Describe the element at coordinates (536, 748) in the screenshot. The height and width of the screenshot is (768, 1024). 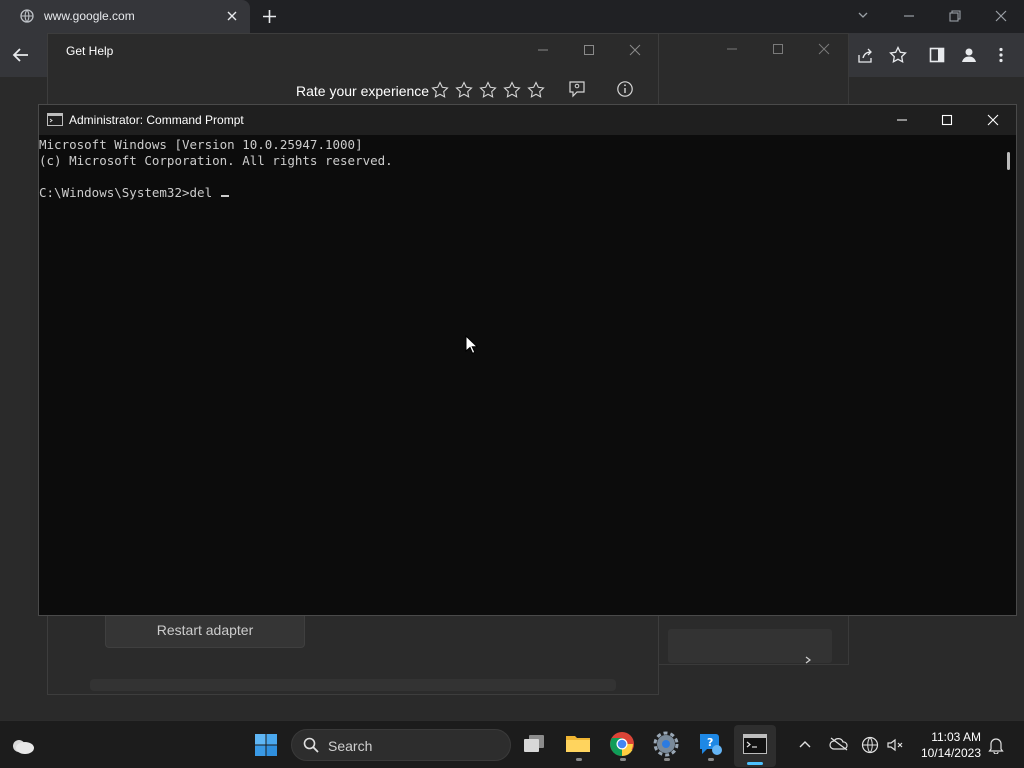
I see `task-view-icon` at that location.